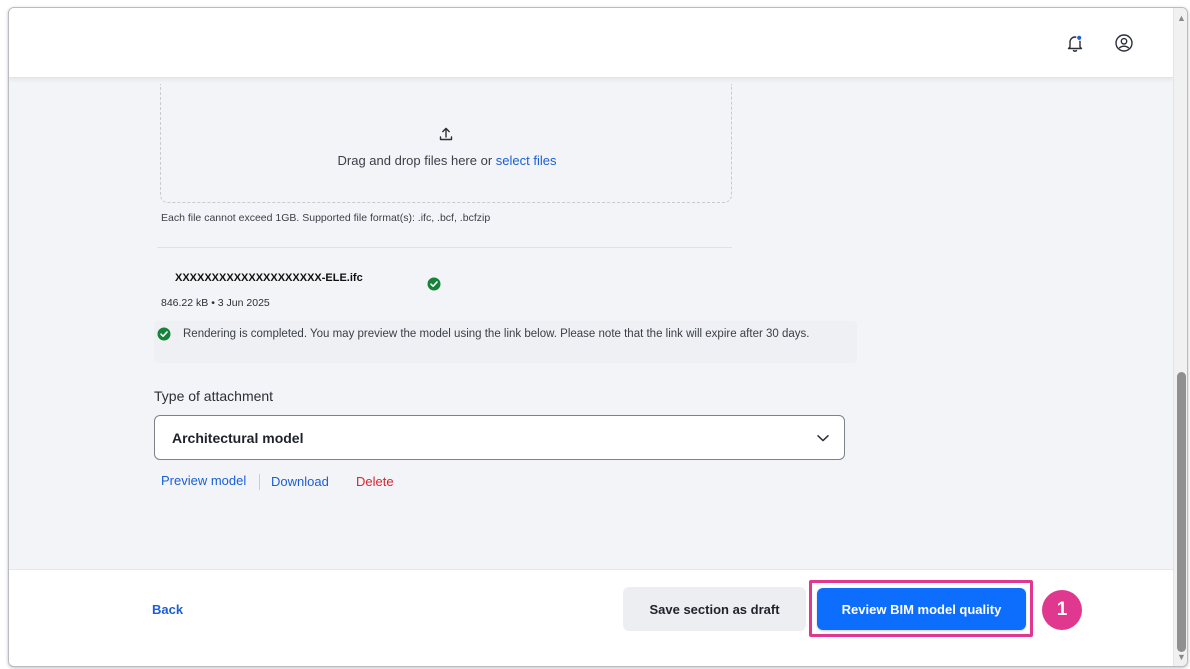 The width and height of the screenshot is (1190, 669). I want to click on download-link: Download, so click(300, 481).